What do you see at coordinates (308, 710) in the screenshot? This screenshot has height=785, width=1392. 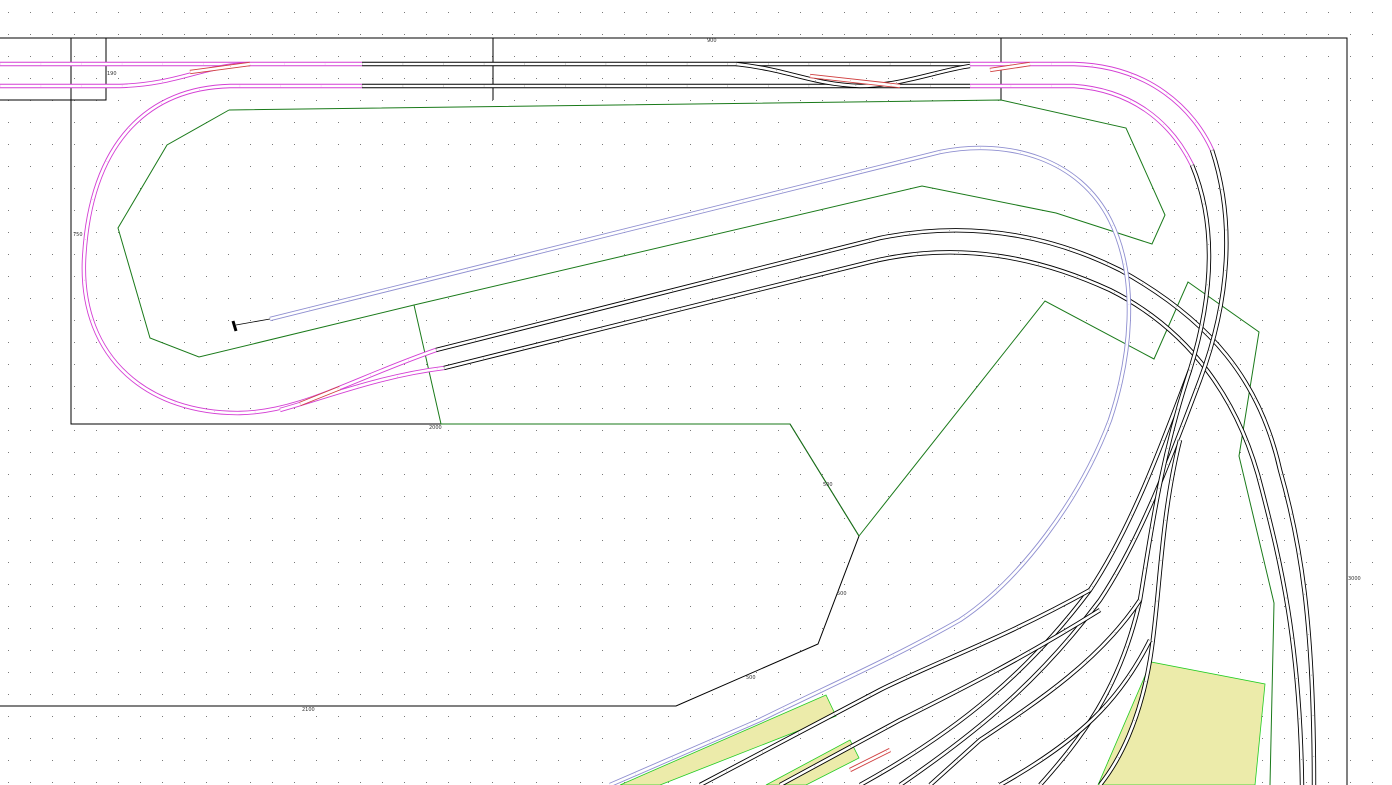 I see `dim-lower-bottom: 2100` at bounding box center [308, 710].